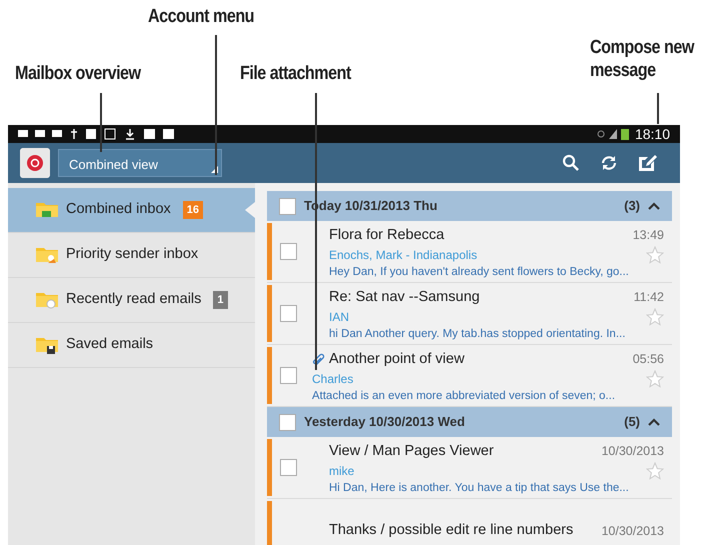 The height and width of the screenshot is (545, 724). I want to click on mailbox-item: Combined inbox 16, so click(131, 211).